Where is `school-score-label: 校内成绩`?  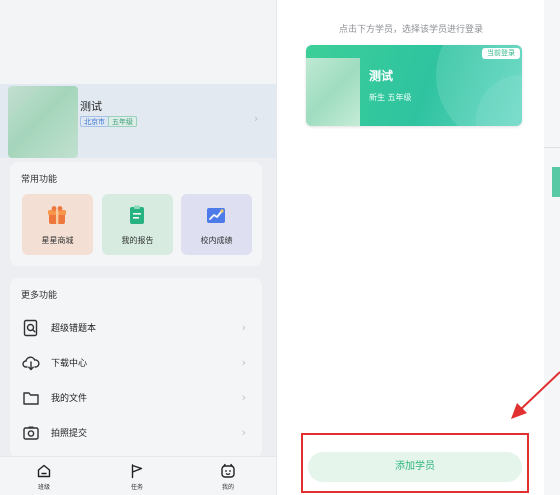 school-score-label: 校内成绩 is located at coordinates (216, 240).